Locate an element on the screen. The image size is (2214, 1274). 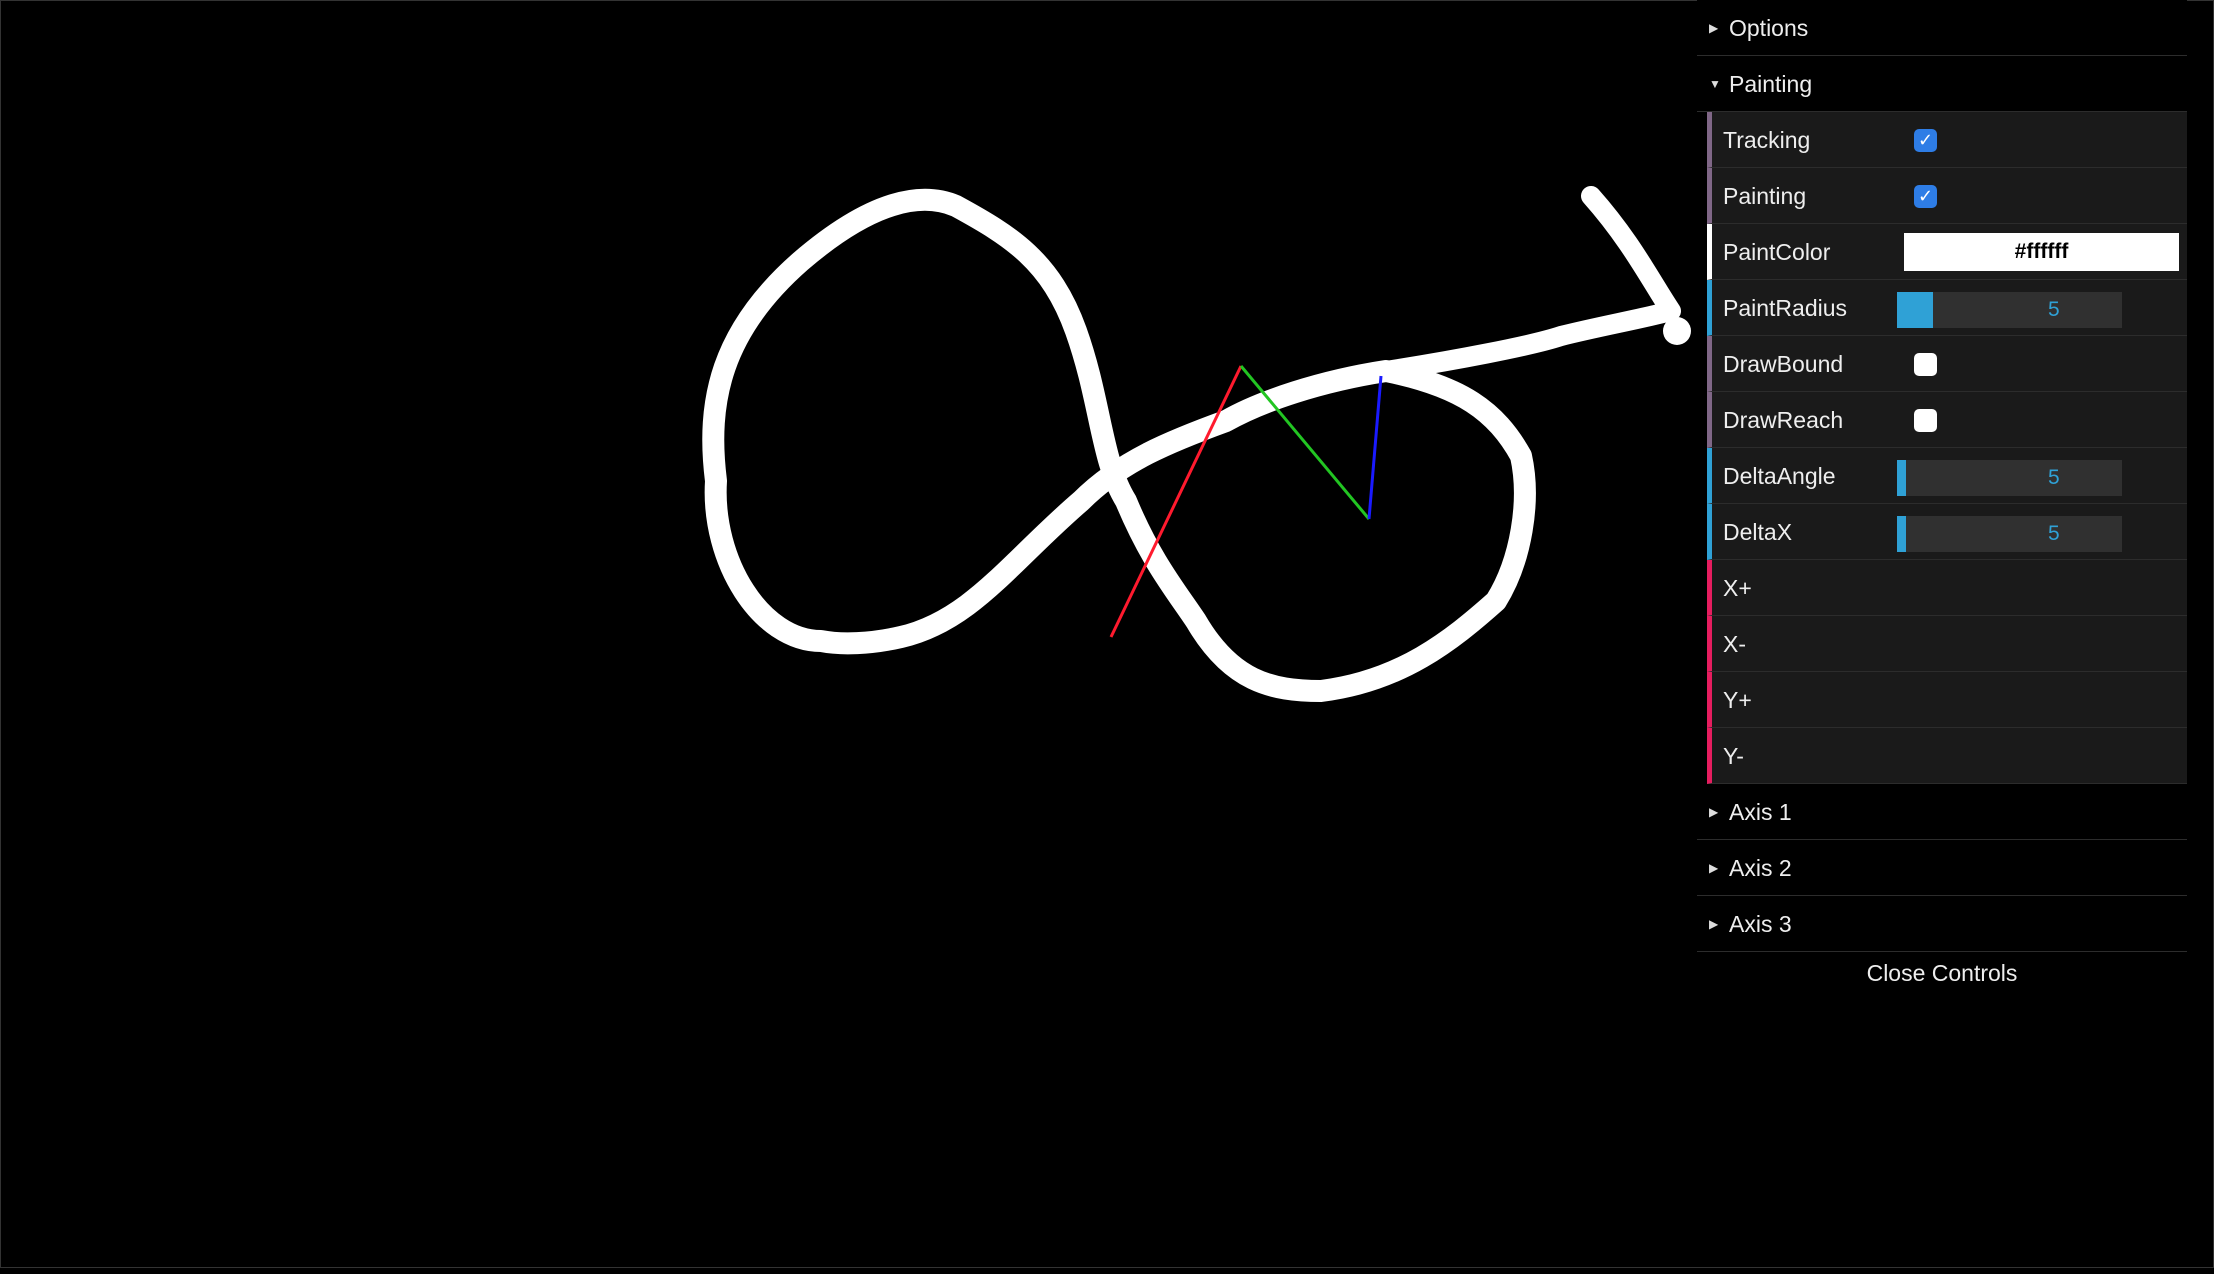
y-minus-label: Y- is located at coordinates (1733, 756).